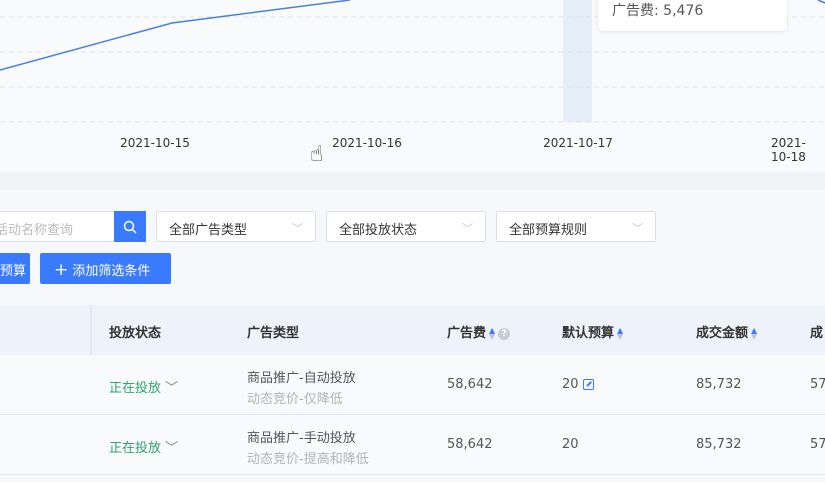  I want to click on x-tick-label: 2021-10-16, so click(367, 143).